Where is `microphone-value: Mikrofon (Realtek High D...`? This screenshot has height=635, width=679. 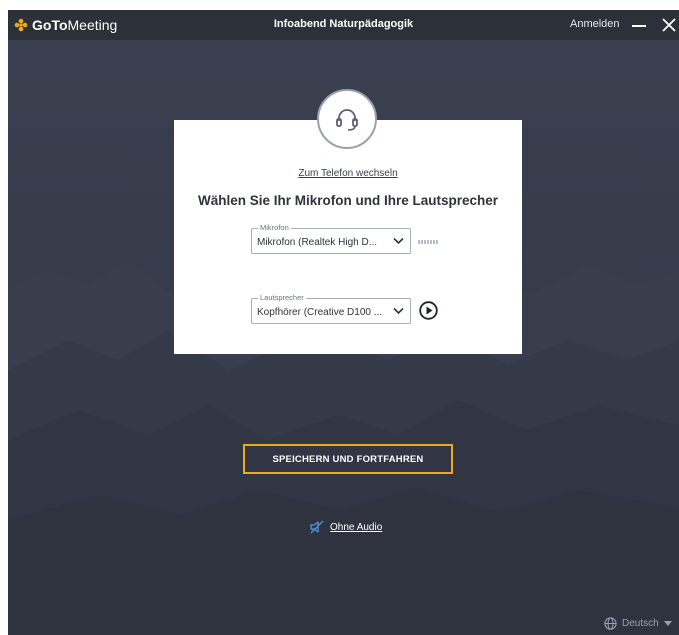
microphone-value: Mikrofon (Realtek High D... is located at coordinates (317, 242).